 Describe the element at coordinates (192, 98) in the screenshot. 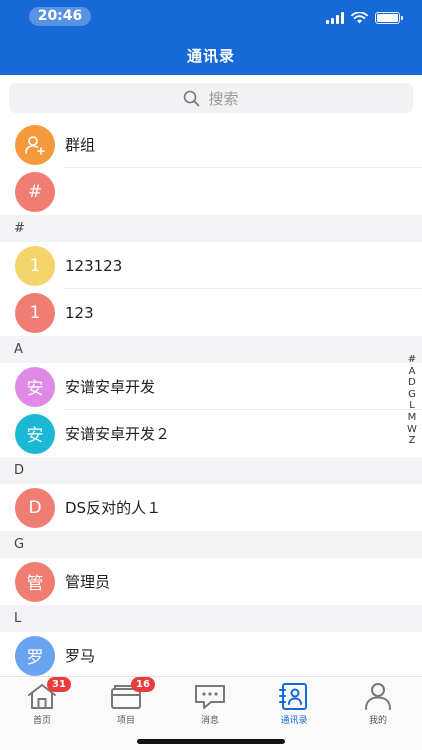

I see `search-icon` at that location.